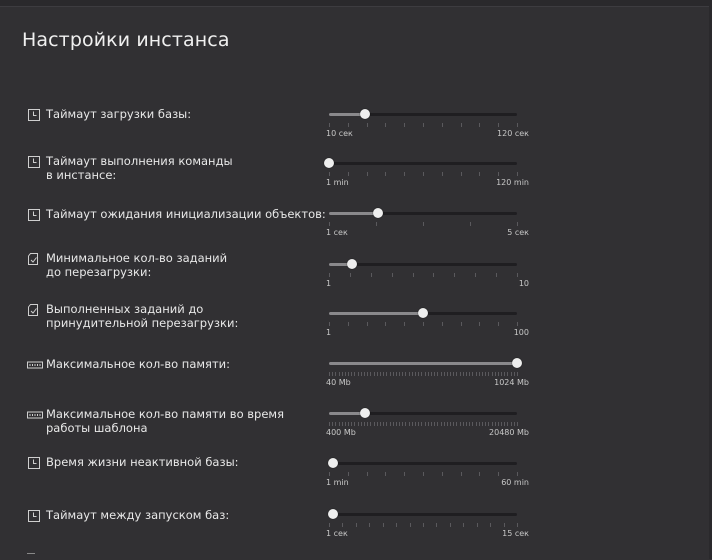  Describe the element at coordinates (338, 382) in the screenshot. I see `slider-min-label: 40 Mb` at that location.